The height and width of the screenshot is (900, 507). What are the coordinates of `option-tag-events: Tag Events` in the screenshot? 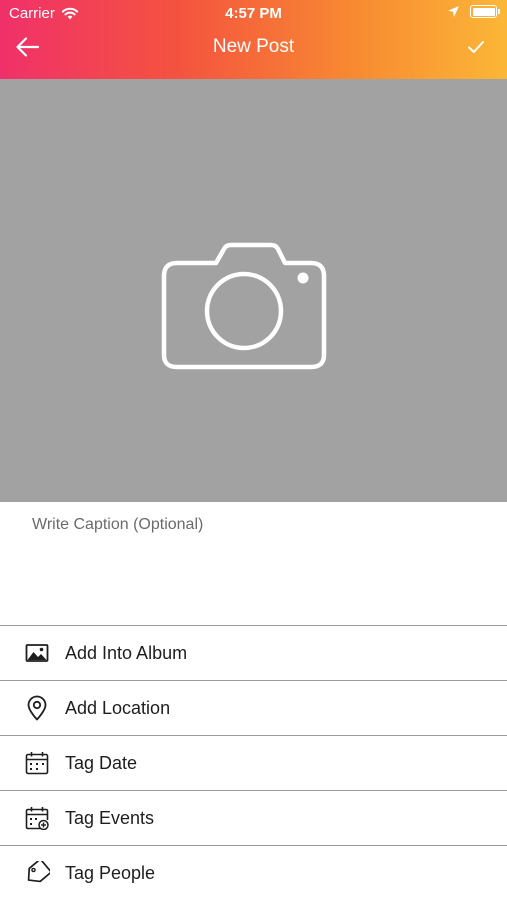 It's located at (253, 817).